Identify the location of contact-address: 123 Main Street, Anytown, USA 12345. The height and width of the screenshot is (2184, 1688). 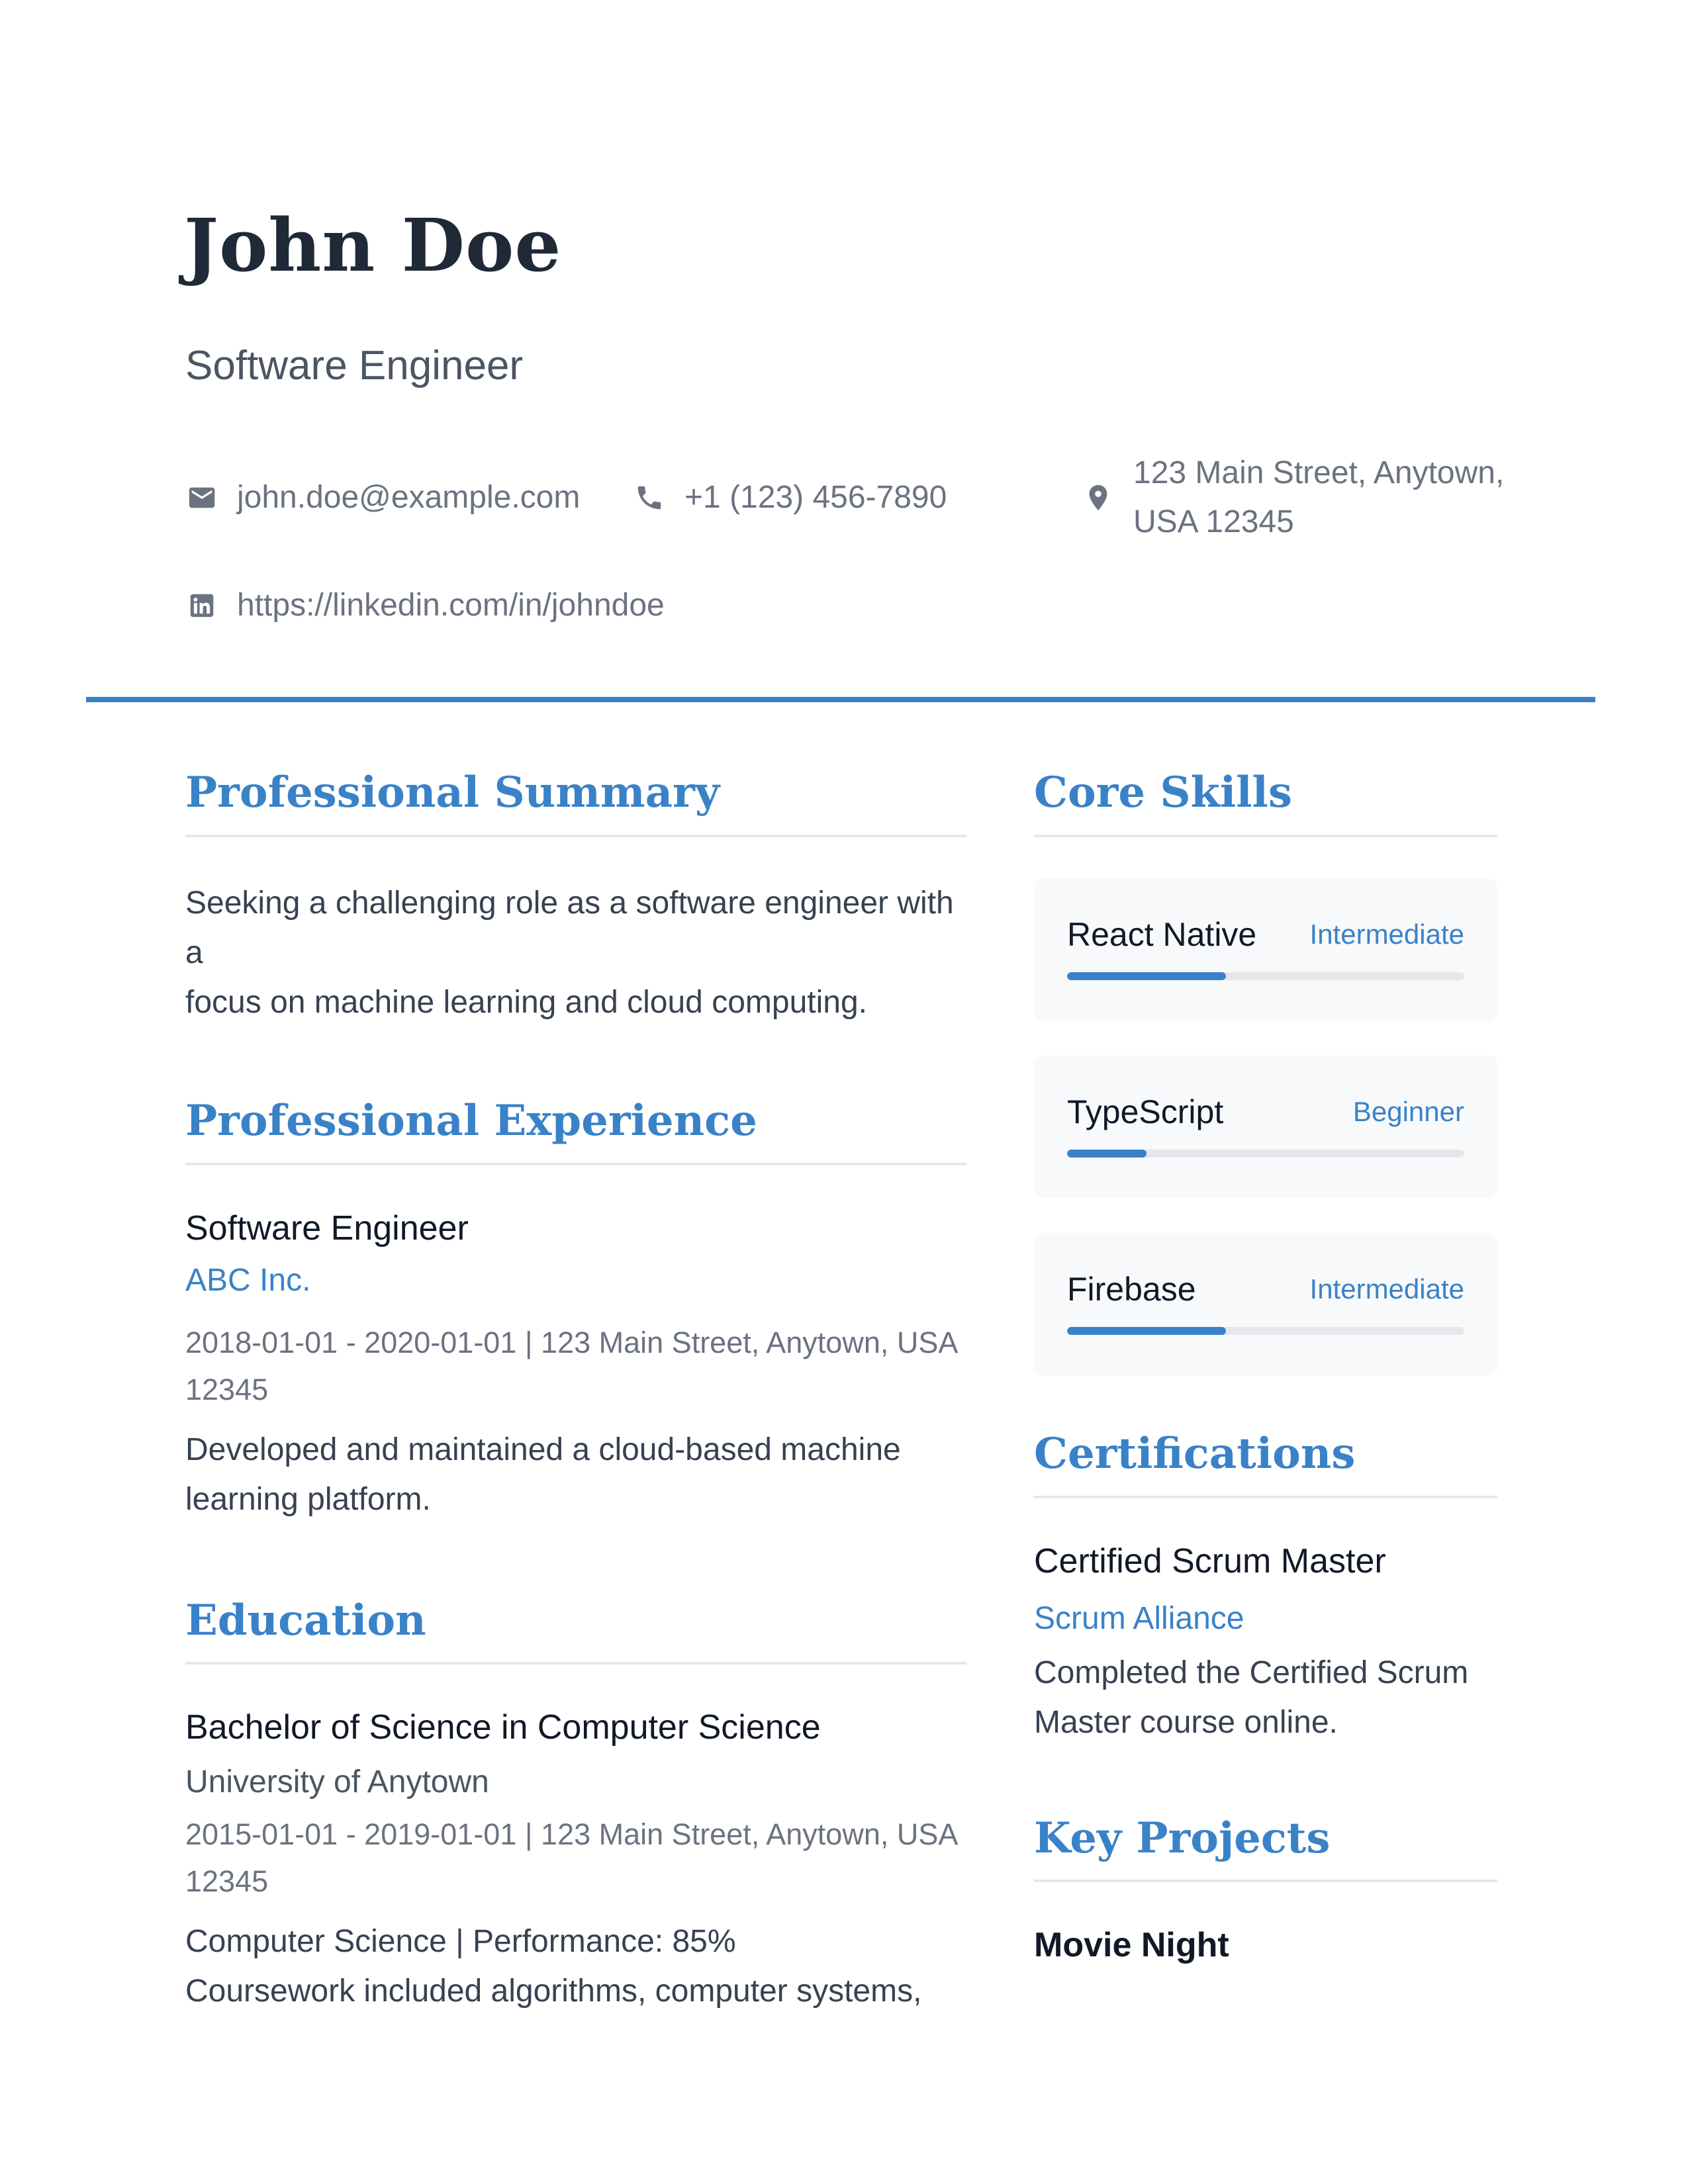
(1295, 498).